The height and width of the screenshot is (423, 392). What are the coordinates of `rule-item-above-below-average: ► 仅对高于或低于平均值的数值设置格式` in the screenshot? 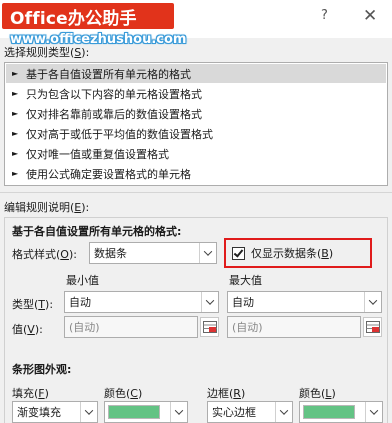 It's located at (196, 133).